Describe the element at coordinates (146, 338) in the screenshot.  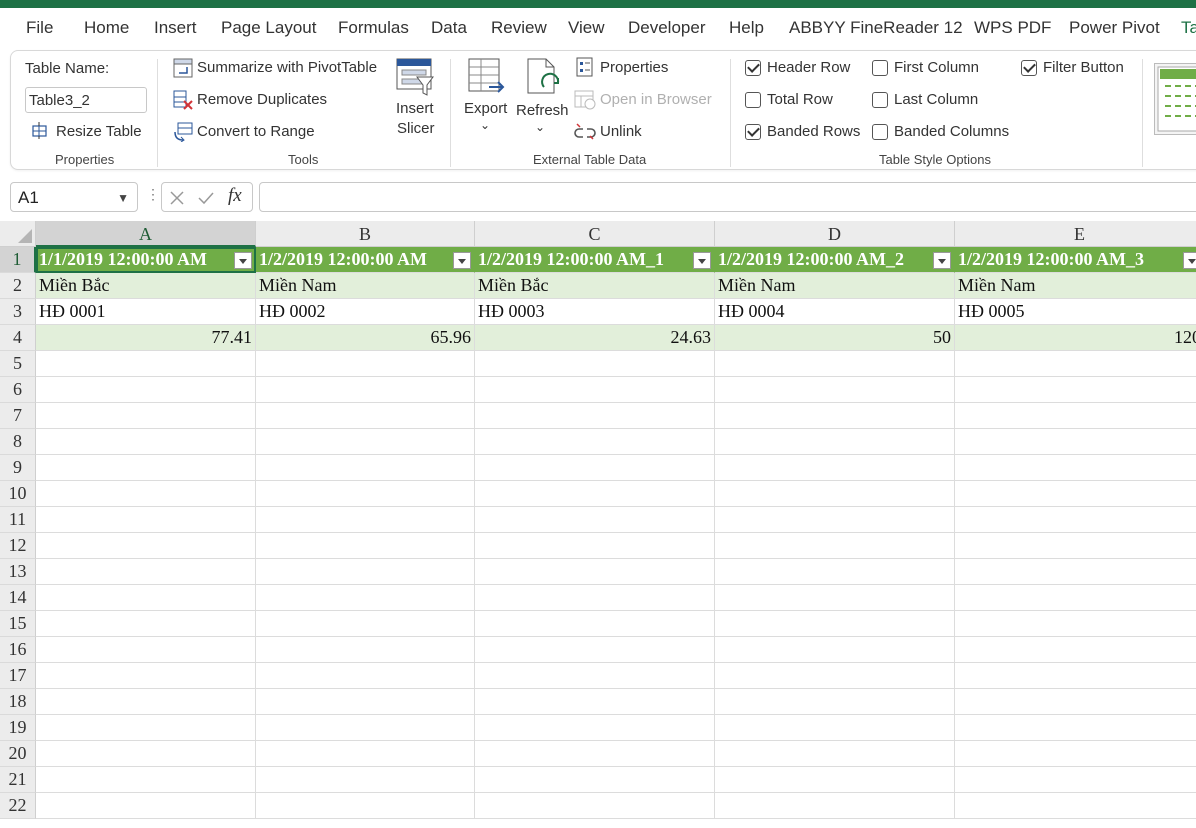
I see `table-cell: 77.41` at that location.